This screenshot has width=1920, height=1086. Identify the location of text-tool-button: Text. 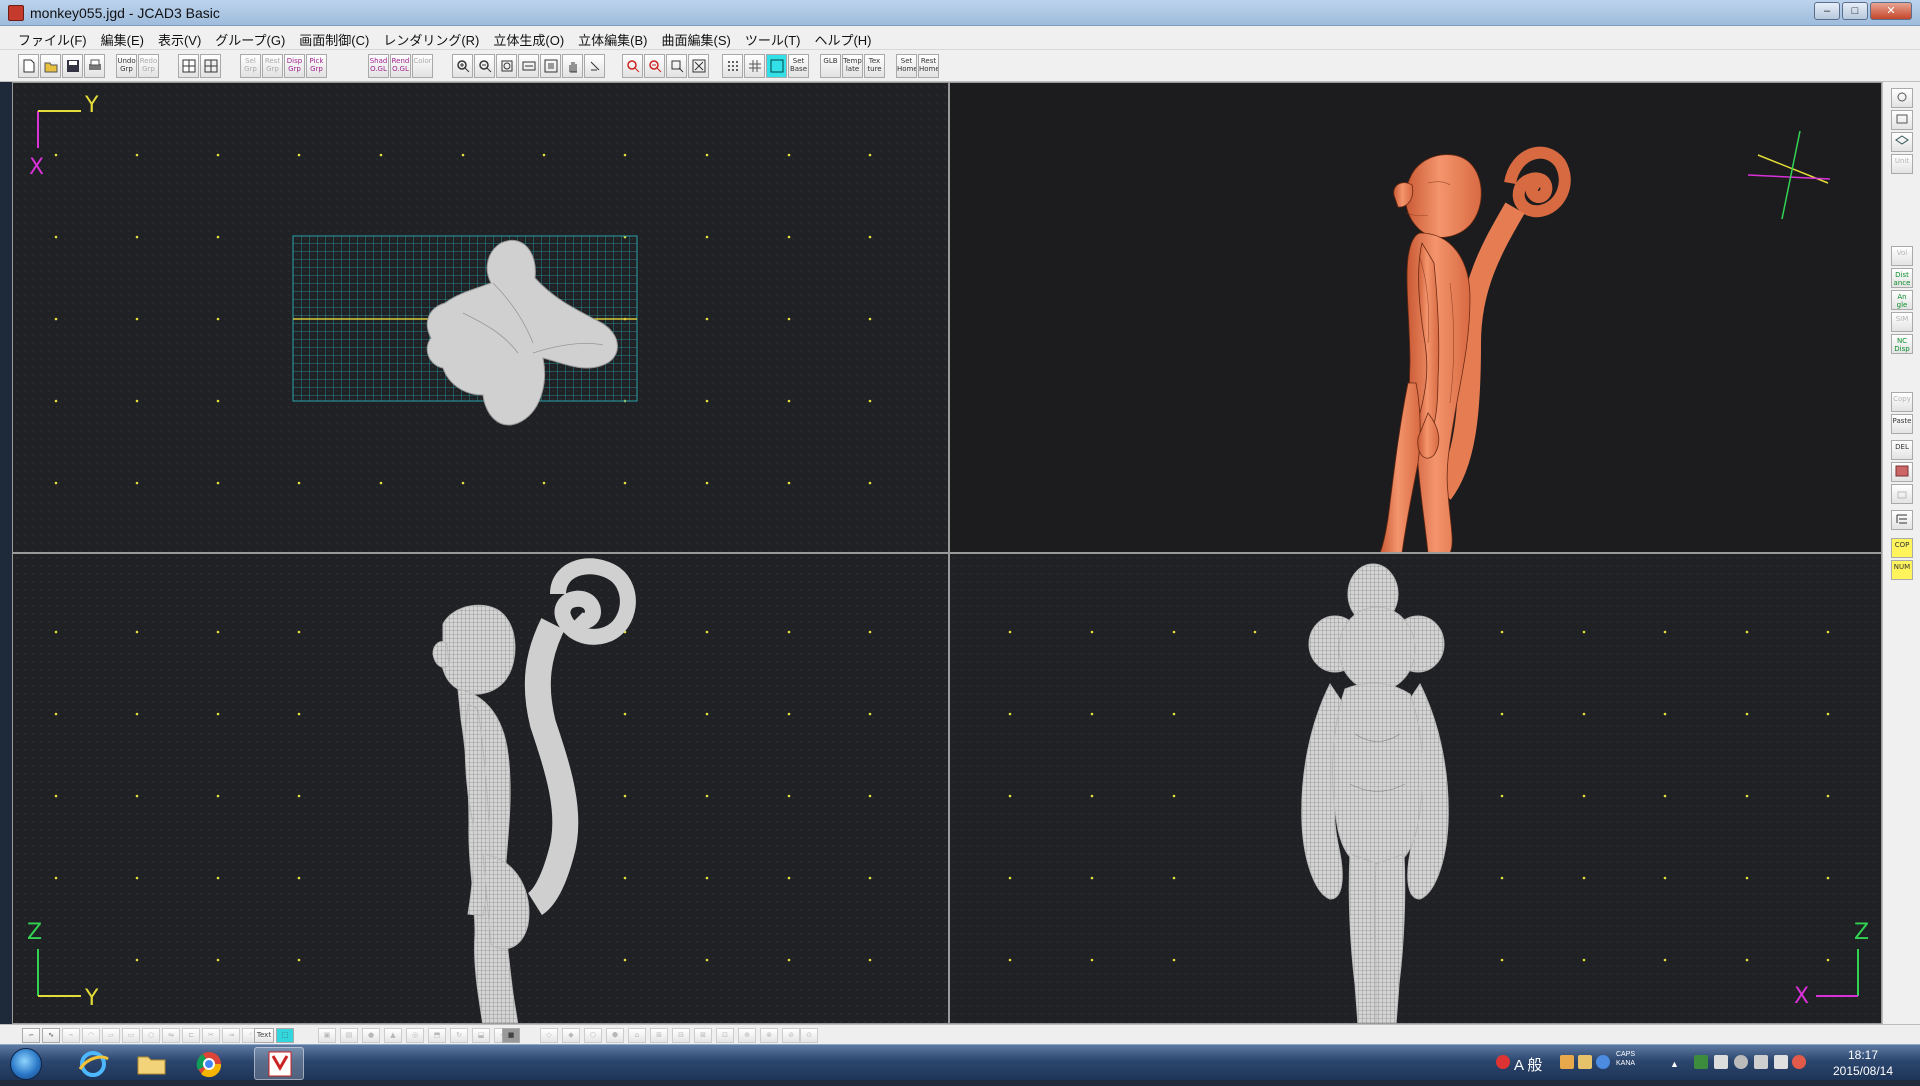
(264, 1035).